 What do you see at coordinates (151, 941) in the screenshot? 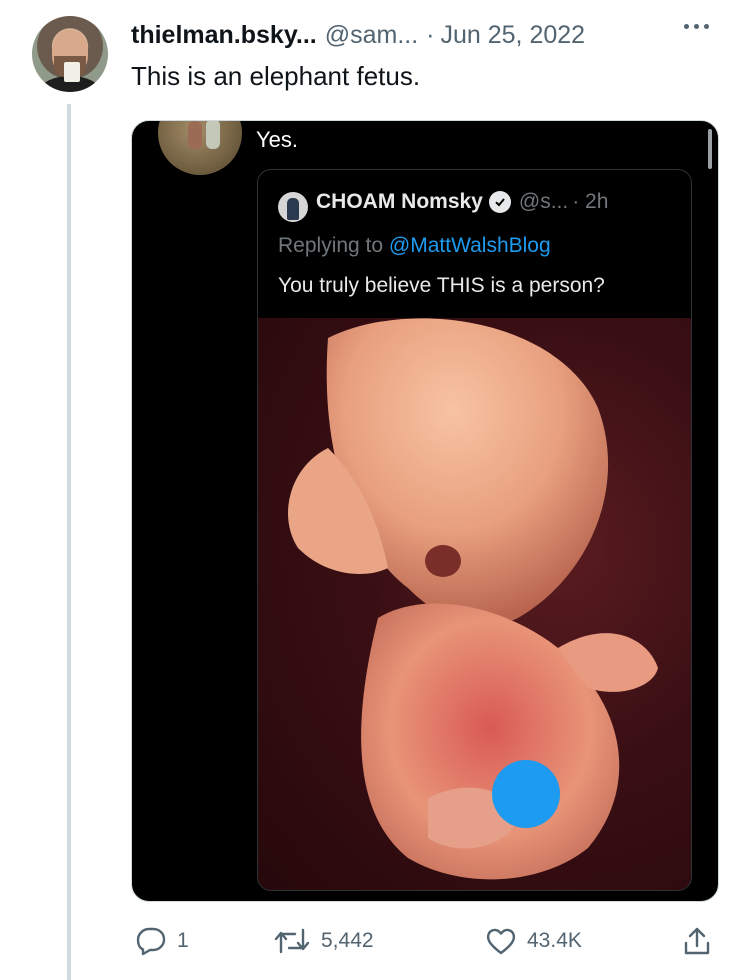
I see `reply-icon` at bounding box center [151, 941].